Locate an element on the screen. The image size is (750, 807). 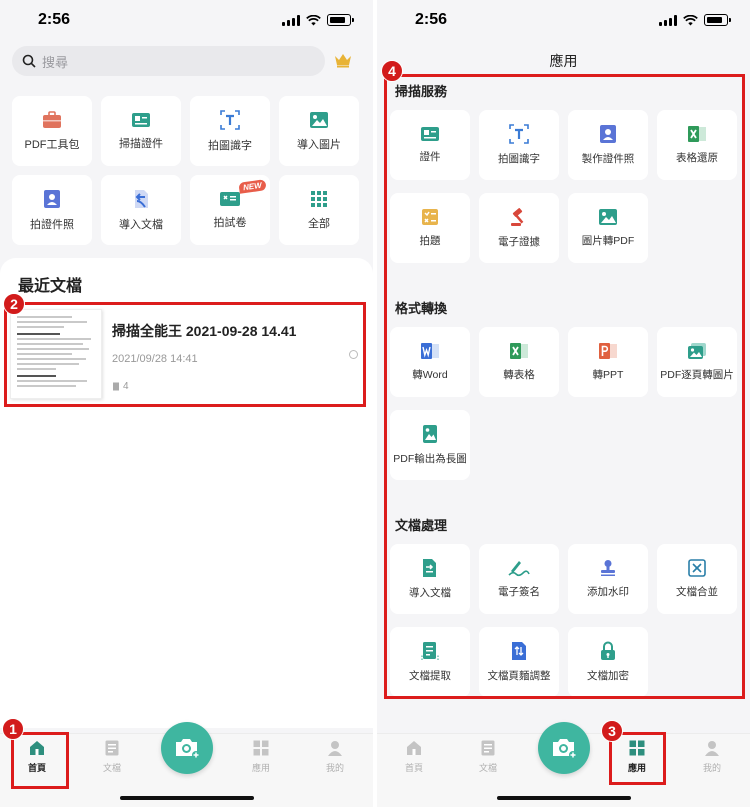
new-badge: NEW is located at coordinates (252, 186).